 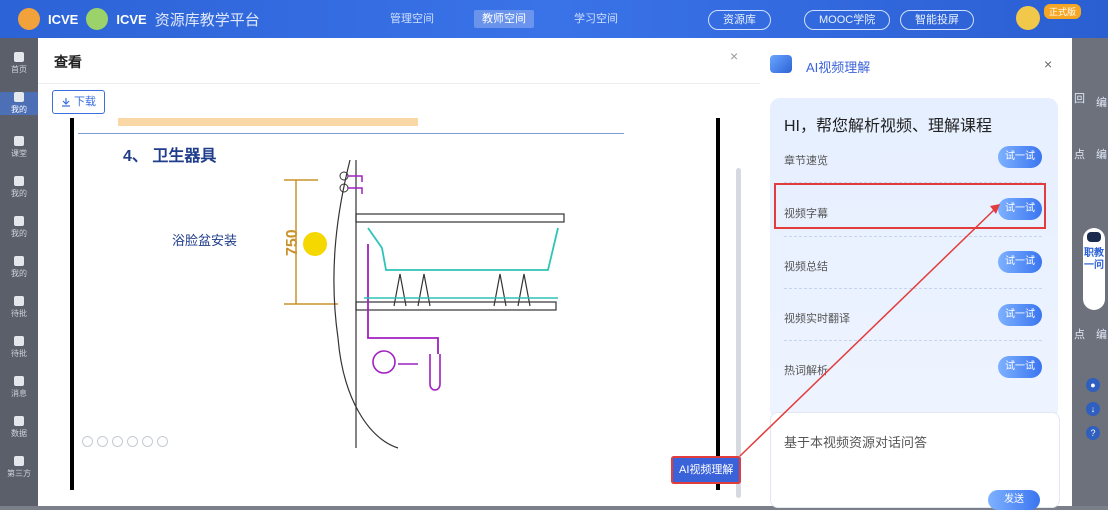 What do you see at coordinates (838, 67) in the screenshot?
I see `panel-title: AI视频理解` at bounding box center [838, 67].